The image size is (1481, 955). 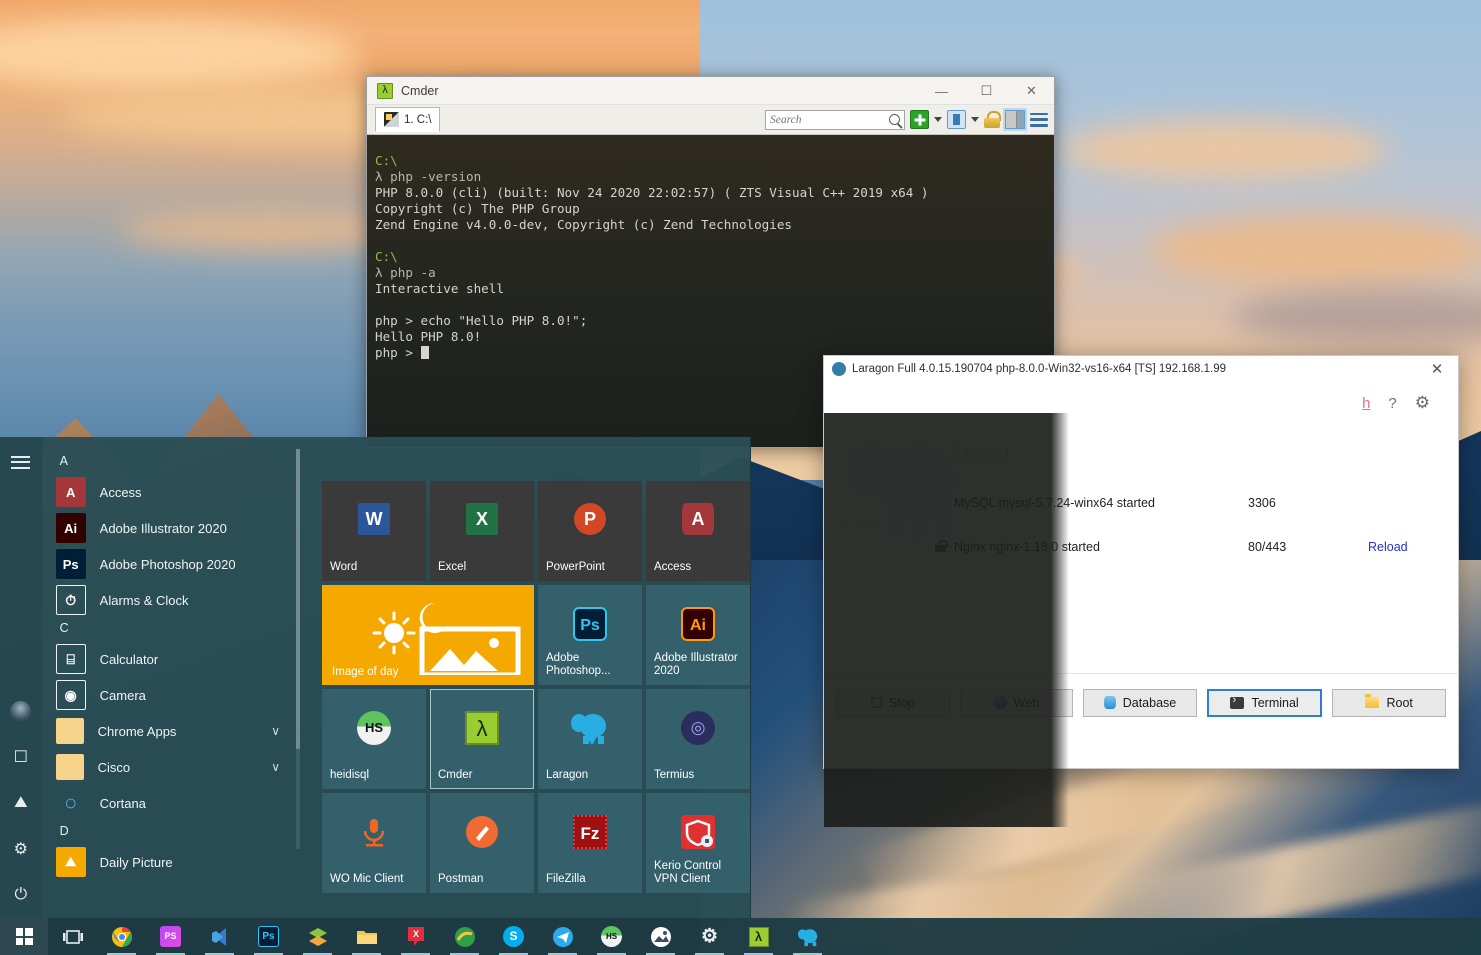 What do you see at coordinates (986, 91) in the screenshot?
I see `maximize-button: ☐` at bounding box center [986, 91].